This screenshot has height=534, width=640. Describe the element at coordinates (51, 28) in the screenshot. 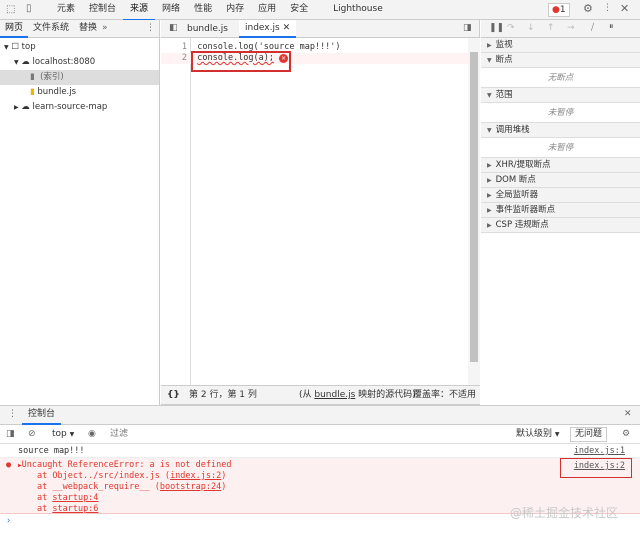

I see `tab-filesystem: 文件系统` at that location.